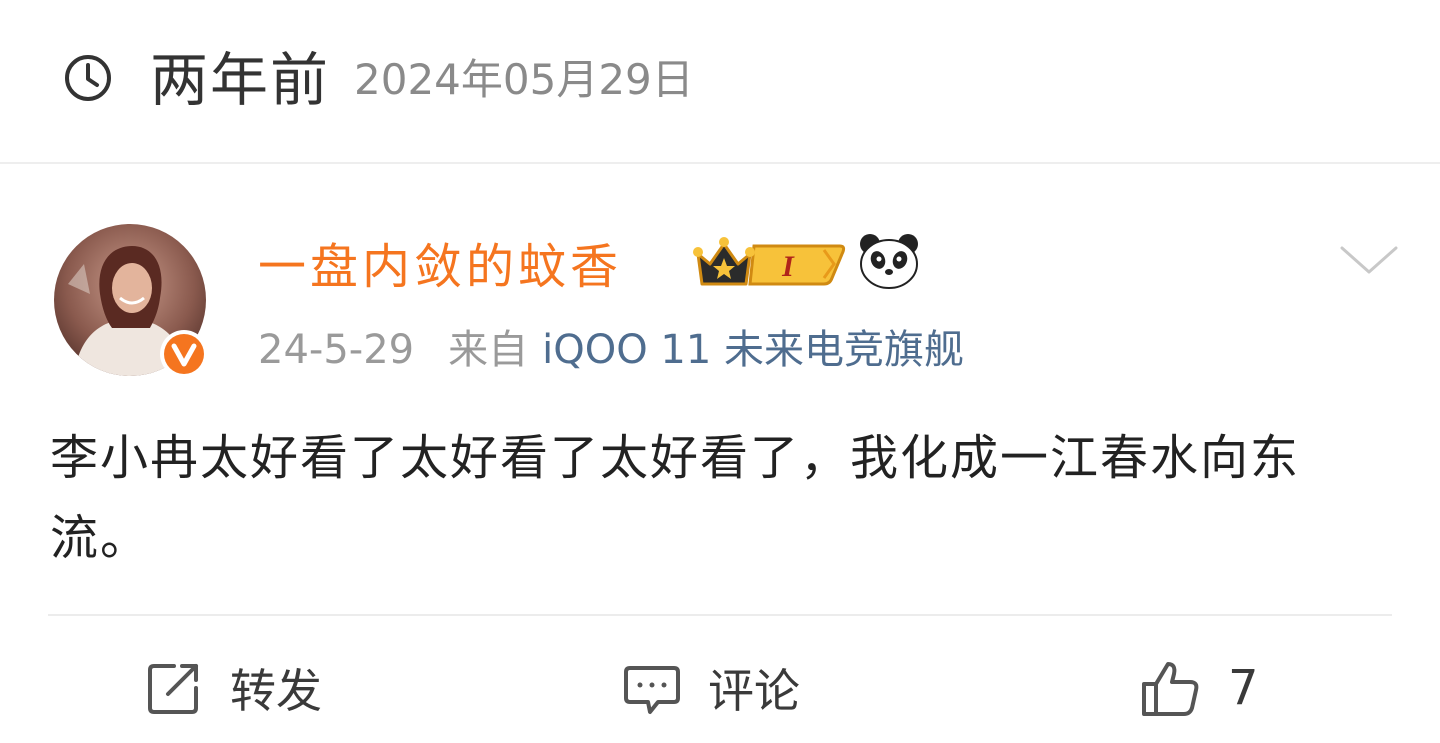 The width and height of the screenshot is (1440, 743). I want to click on thumbs-up-icon, so click(1170, 689).